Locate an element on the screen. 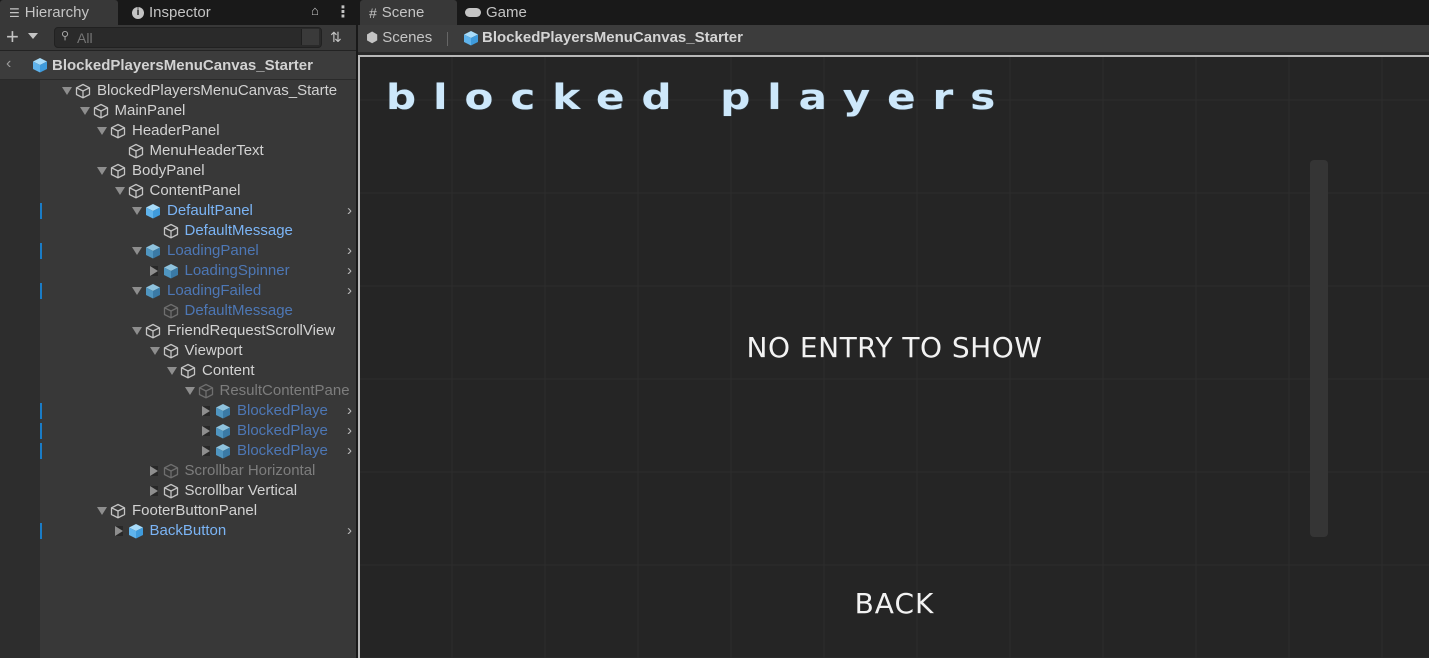 This screenshot has height=658, width=1429. tree-item: LoadingFailed › is located at coordinates (198, 291).